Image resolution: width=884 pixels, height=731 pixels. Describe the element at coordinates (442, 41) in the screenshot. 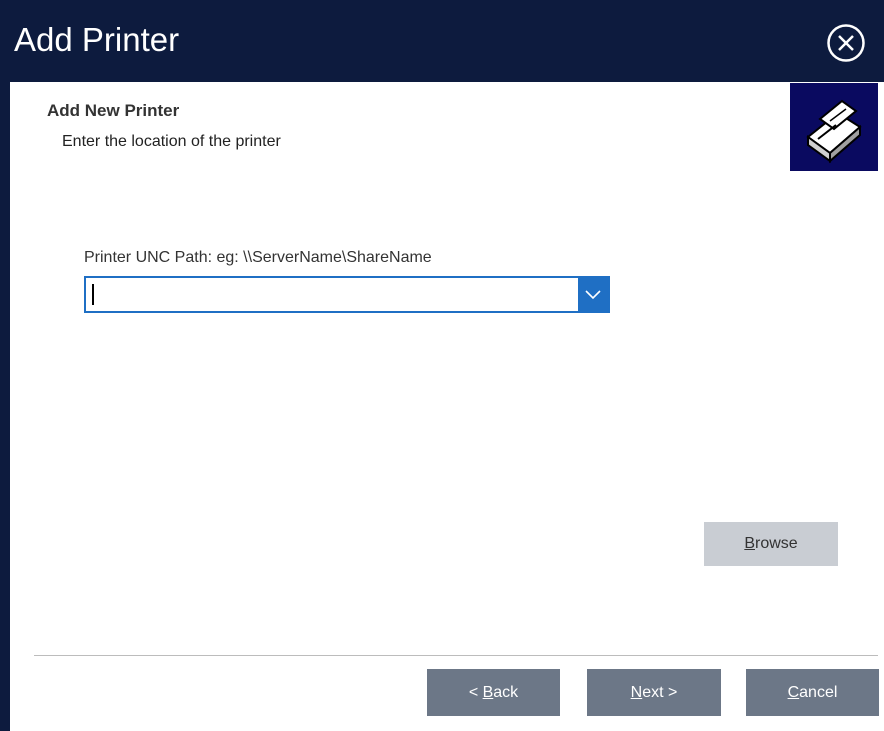

I see `title-bar: Add Printer` at that location.